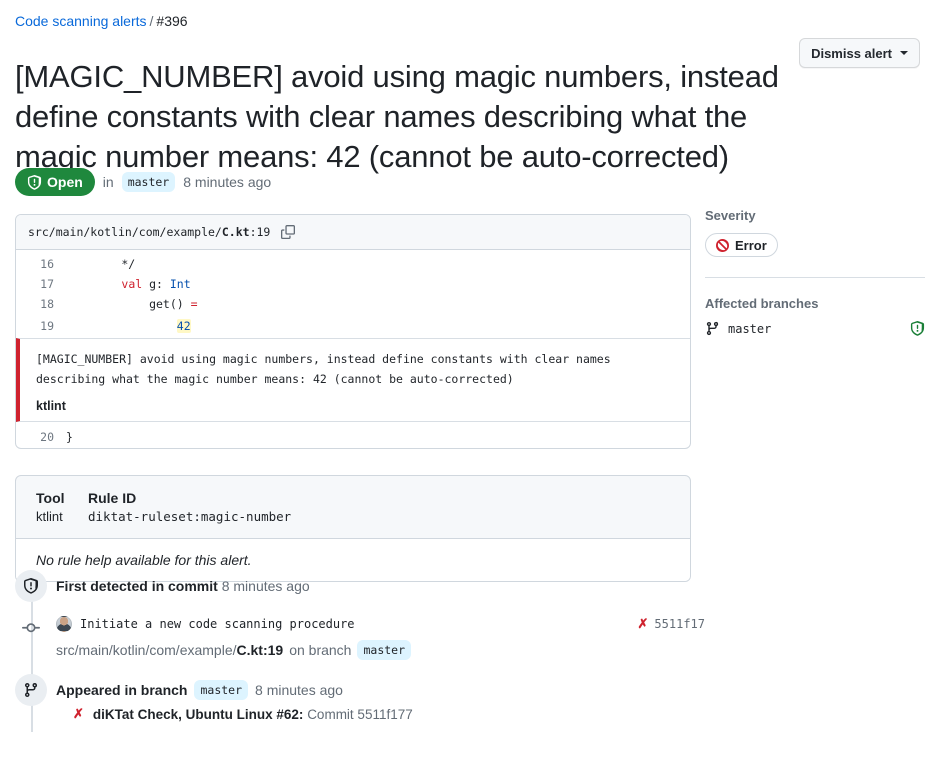 The width and height of the screenshot is (935, 766). I want to click on avatar, so click(64, 624).